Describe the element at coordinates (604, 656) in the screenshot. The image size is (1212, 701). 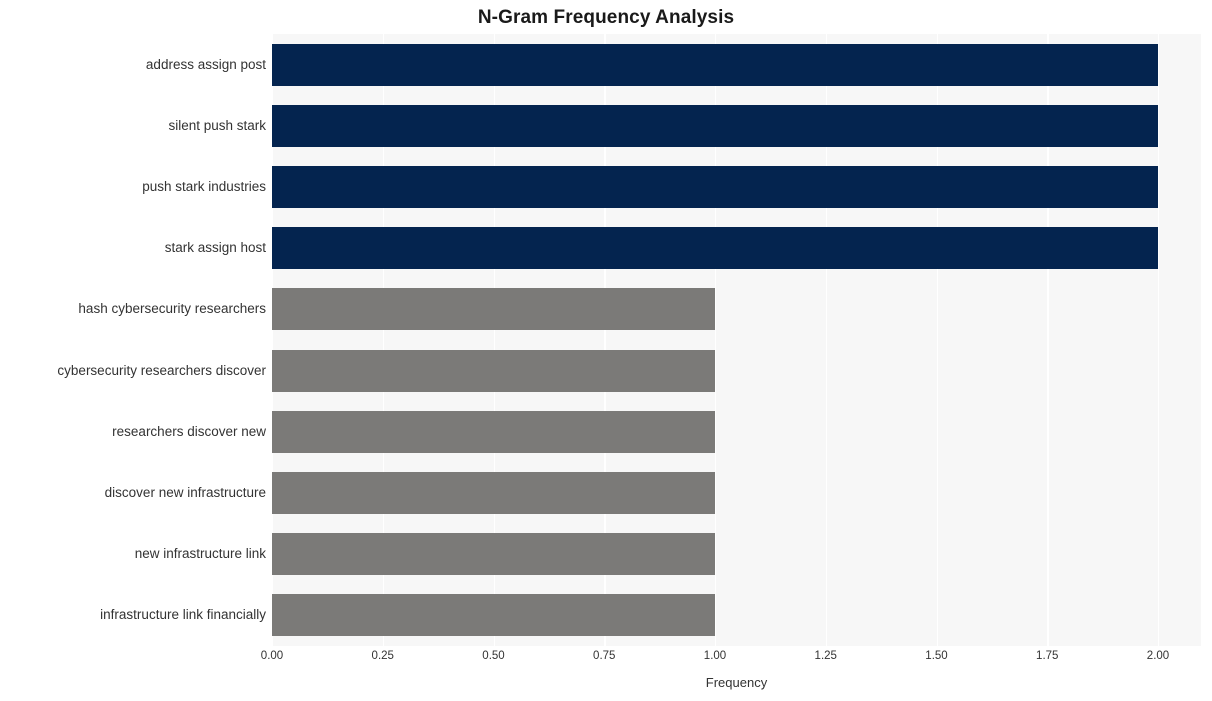
I see `x-axis-tick-label: 0.75` at that location.